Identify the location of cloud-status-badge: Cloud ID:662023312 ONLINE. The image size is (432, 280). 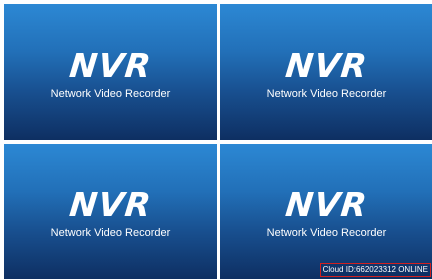
(375, 270).